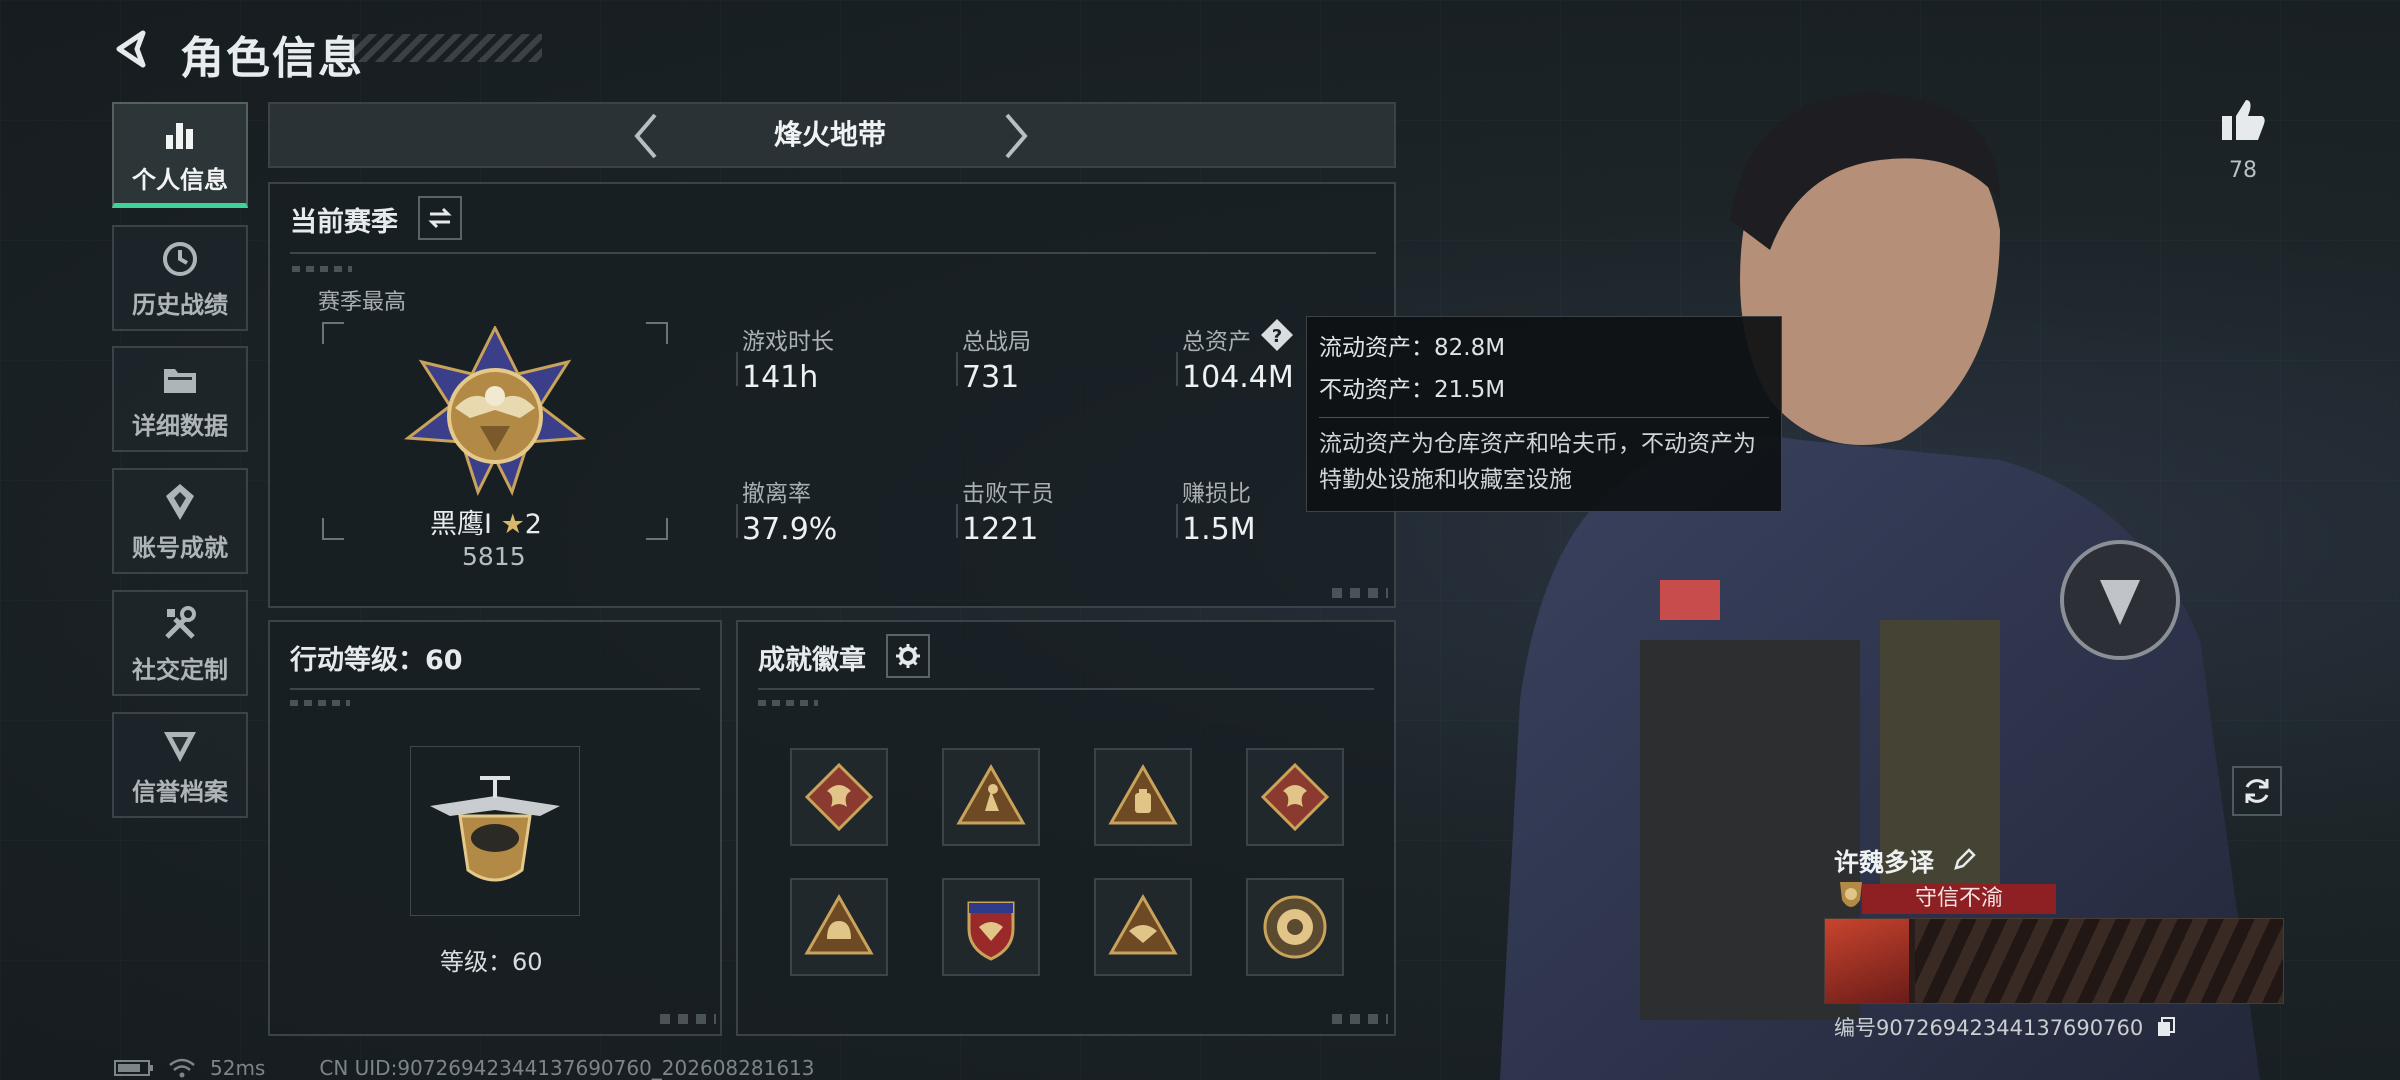 The width and height of the screenshot is (2400, 1080). Describe the element at coordinates (1143, 794) in the screenshot. I see `triangle-backpack-badge-icon` at that location.